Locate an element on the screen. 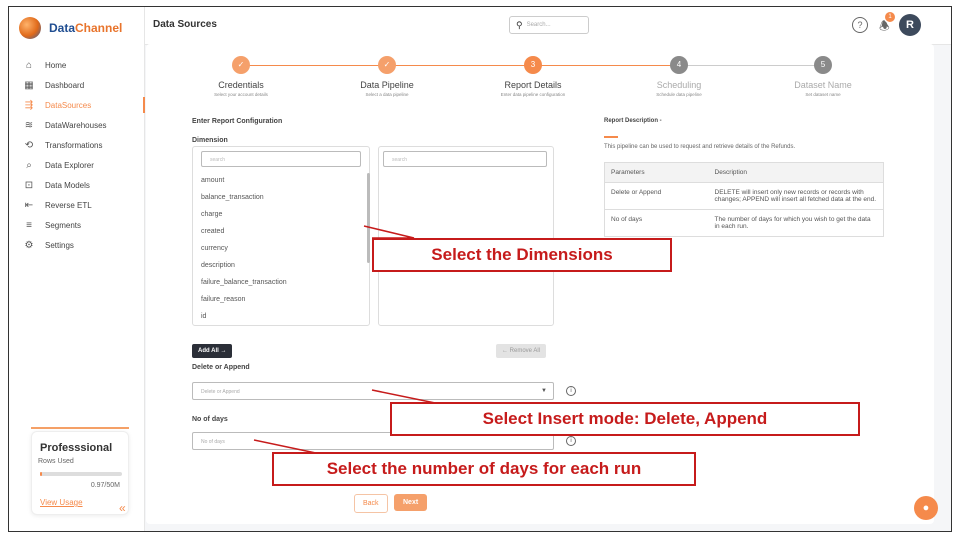  step-subtitle: Set dataset name is located at coordinates (823, 94).